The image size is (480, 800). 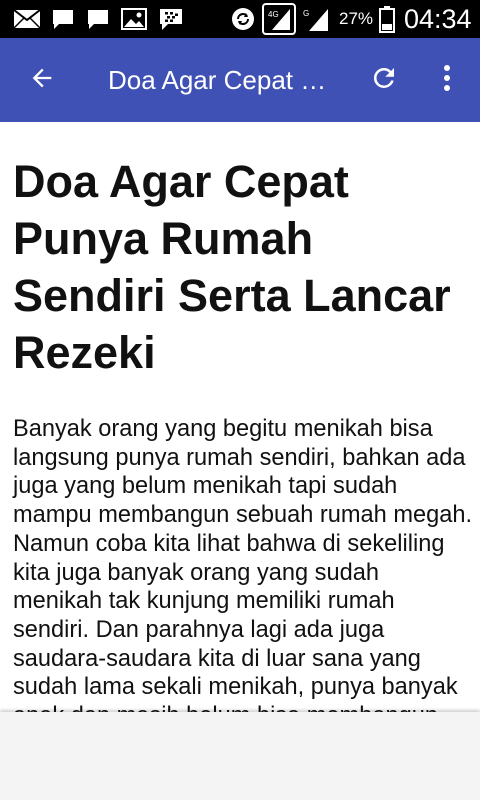 What do you see at coordinates (243, 19) in the screenshot?
I see `sync-icon` at bounding box center [243, 19].